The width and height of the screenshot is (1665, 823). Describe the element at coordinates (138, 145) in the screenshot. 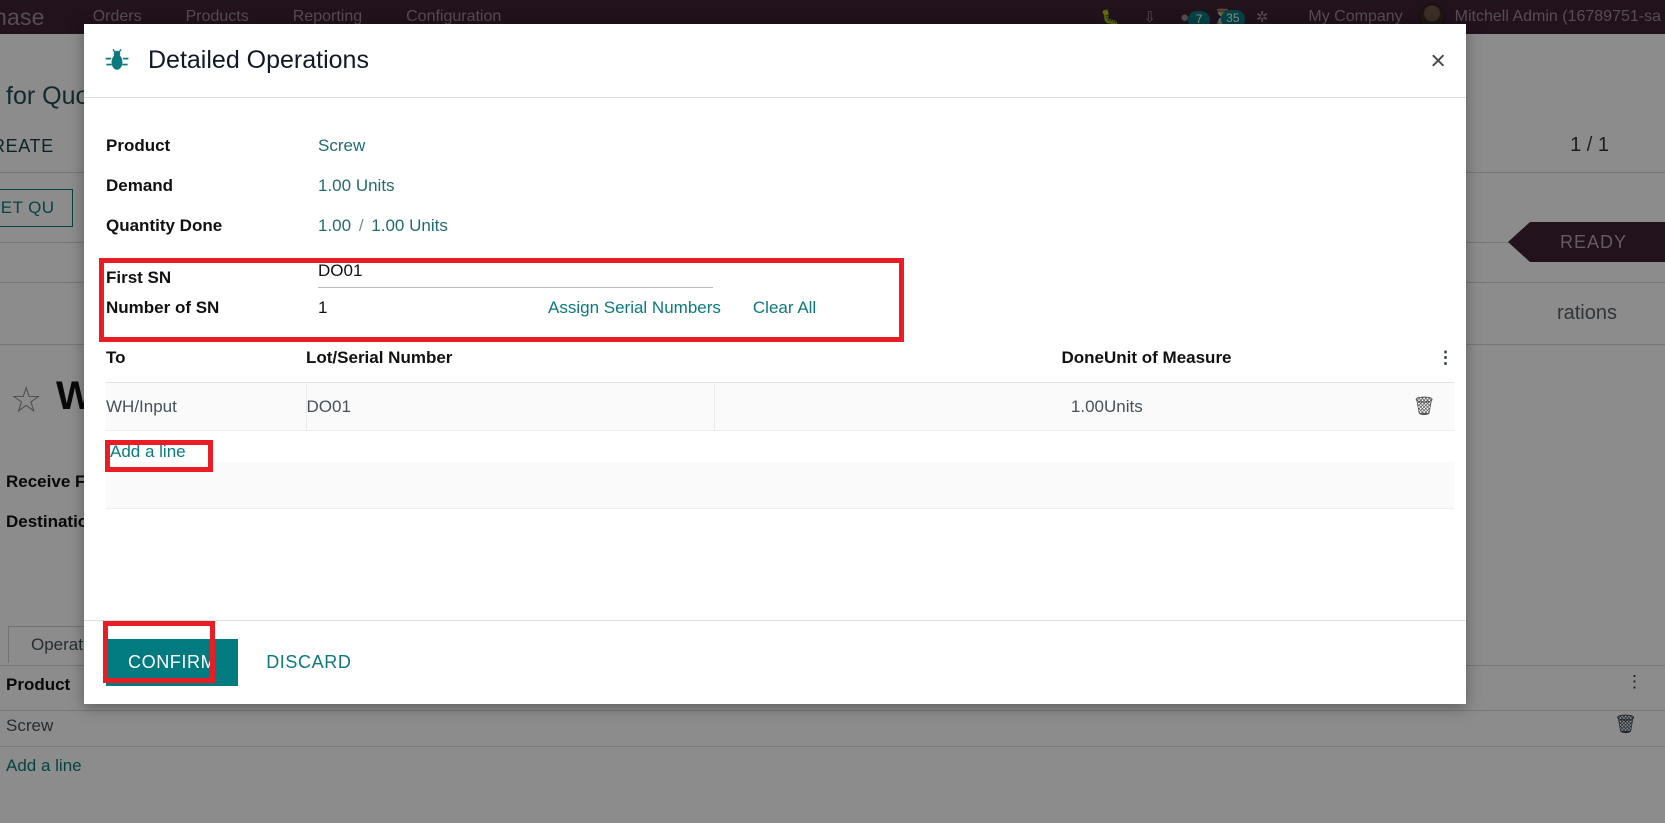

I see `field-label-product: Product` at that location.